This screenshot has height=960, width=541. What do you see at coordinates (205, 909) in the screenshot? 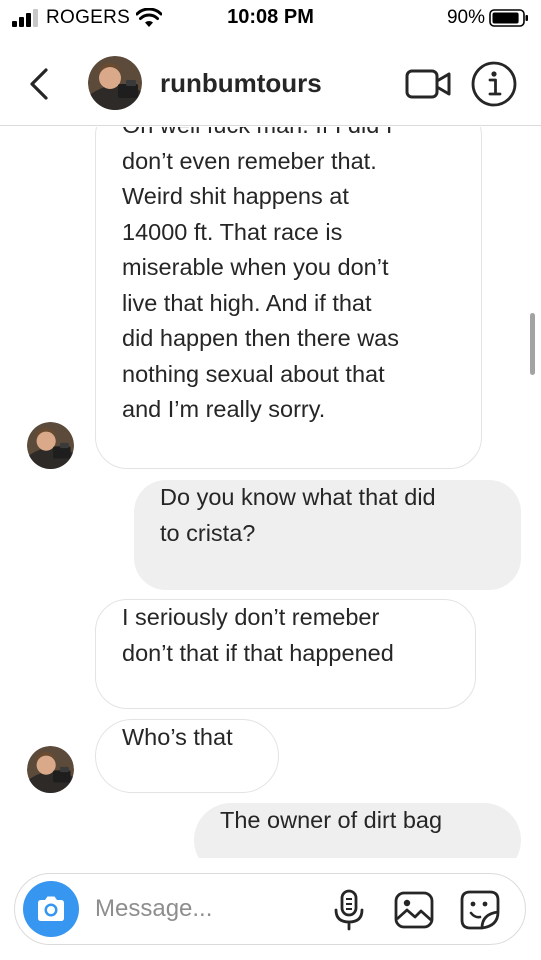
I see `message-input` at bounding box center [205, 909].